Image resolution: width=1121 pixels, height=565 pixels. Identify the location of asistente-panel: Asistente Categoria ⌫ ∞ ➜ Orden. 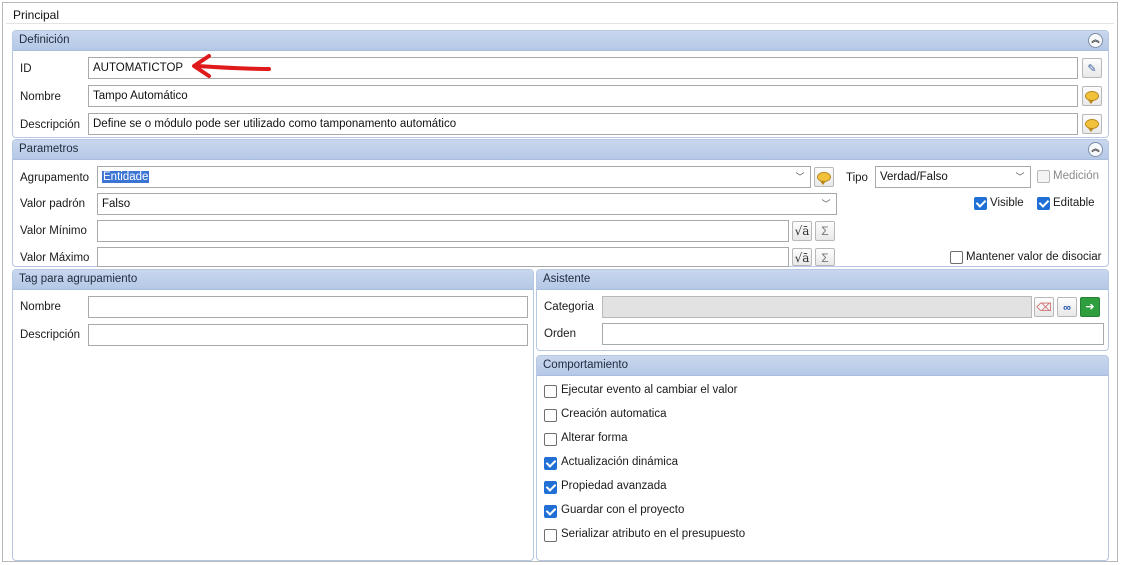
(822, 310).